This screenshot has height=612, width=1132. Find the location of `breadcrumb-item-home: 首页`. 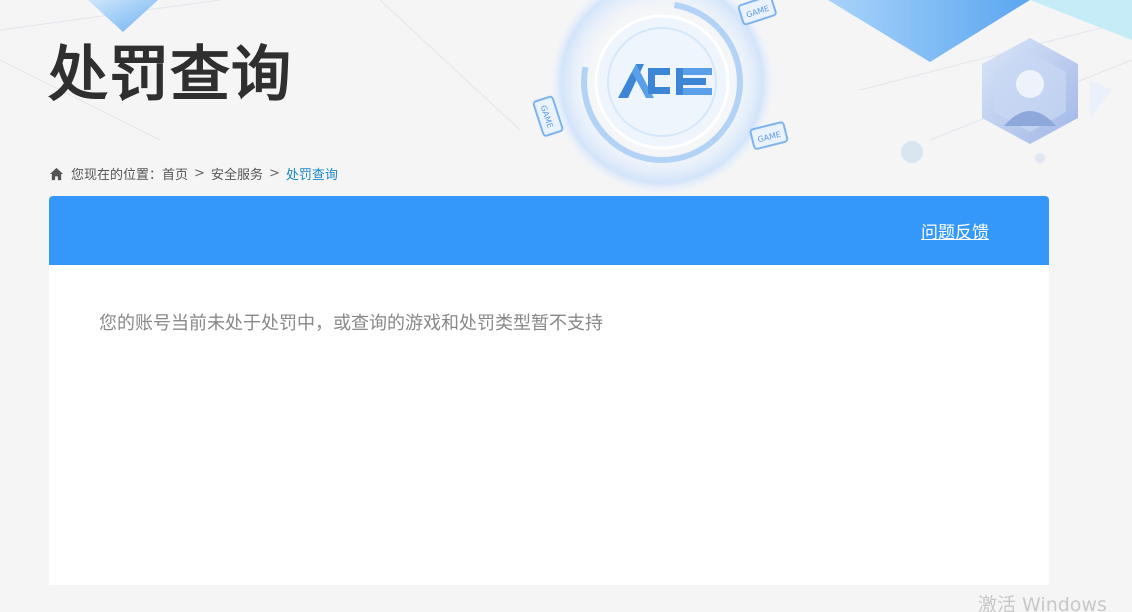

breadcrumb-item-home: 首页 is located at coordinates (175, 173).